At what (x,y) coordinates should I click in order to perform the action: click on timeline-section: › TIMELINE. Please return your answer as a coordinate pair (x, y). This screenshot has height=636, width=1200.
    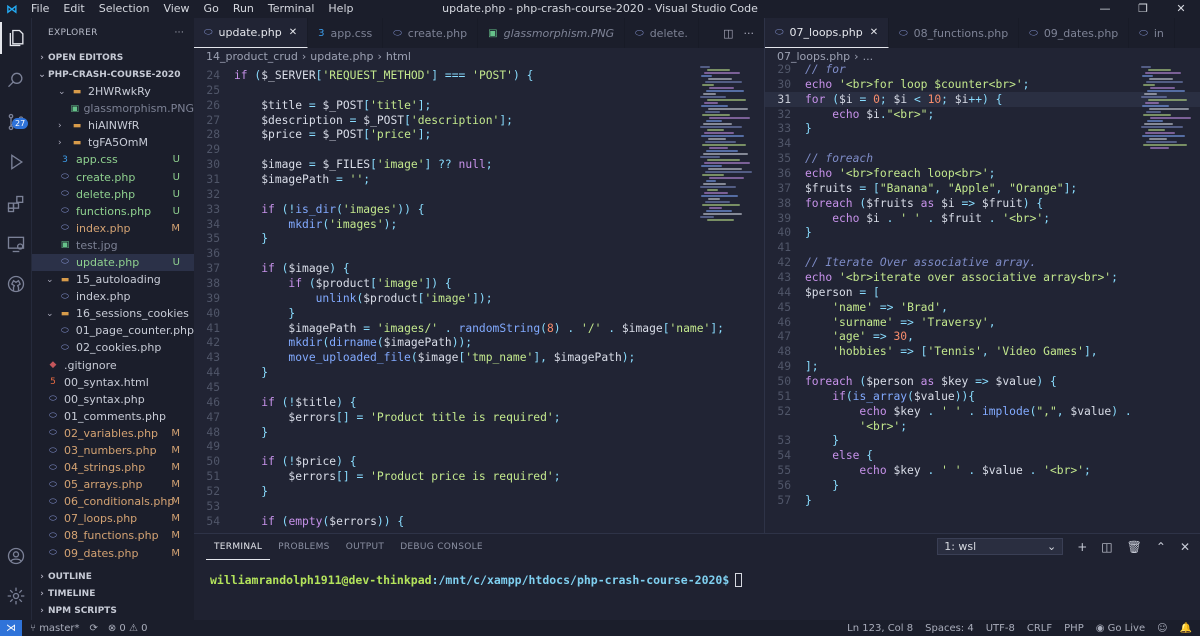
    Looking at the image, I should click on (113, 593).